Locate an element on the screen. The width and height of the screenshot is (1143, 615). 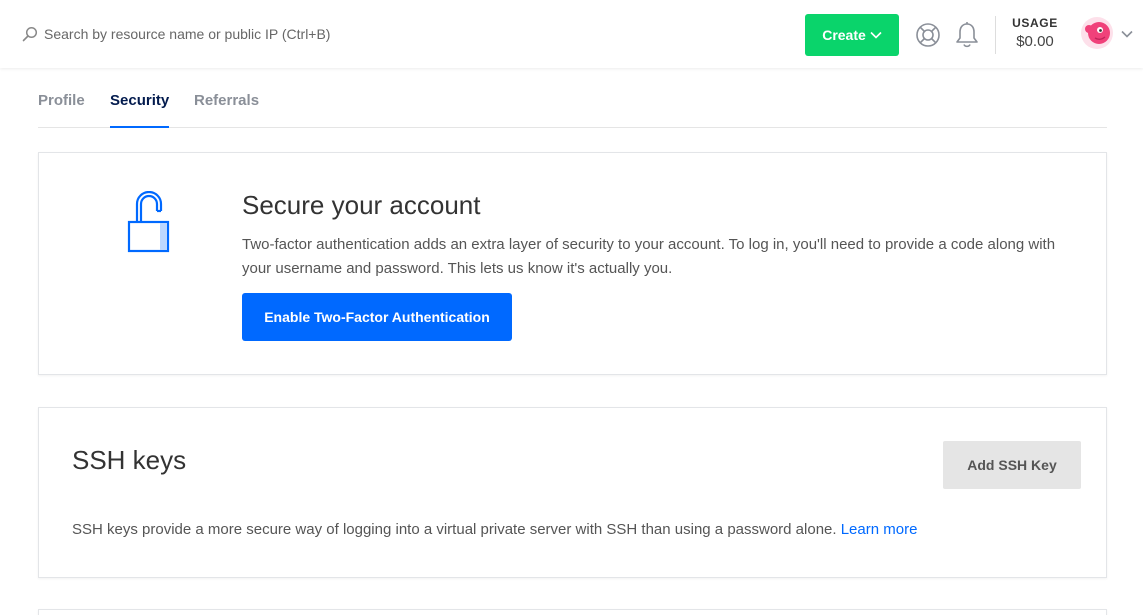
usage-summary: USAGE $0.00 is located at coordinates (1035, 33).